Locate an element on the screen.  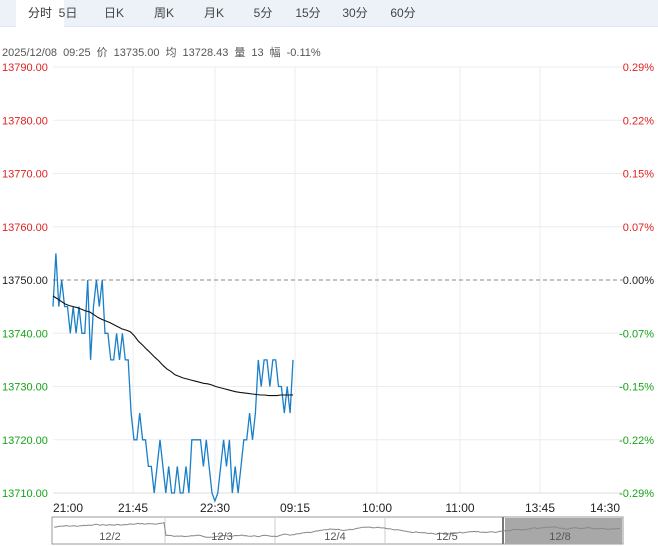
pct-tick-label: -0.22% is located at coordinates (636, 441).